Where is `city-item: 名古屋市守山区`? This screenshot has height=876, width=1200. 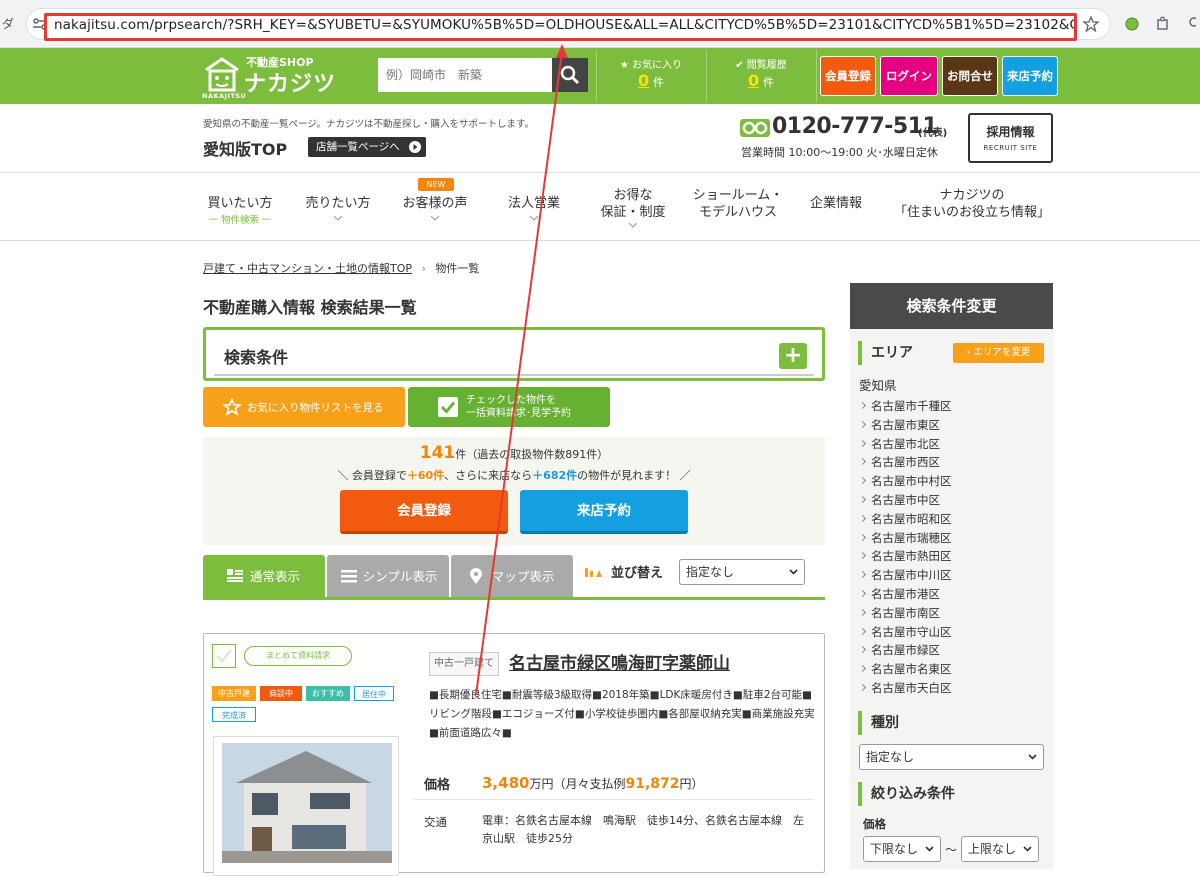 city-item: 名古屋市守山区 is located at coordinates (954, 632).